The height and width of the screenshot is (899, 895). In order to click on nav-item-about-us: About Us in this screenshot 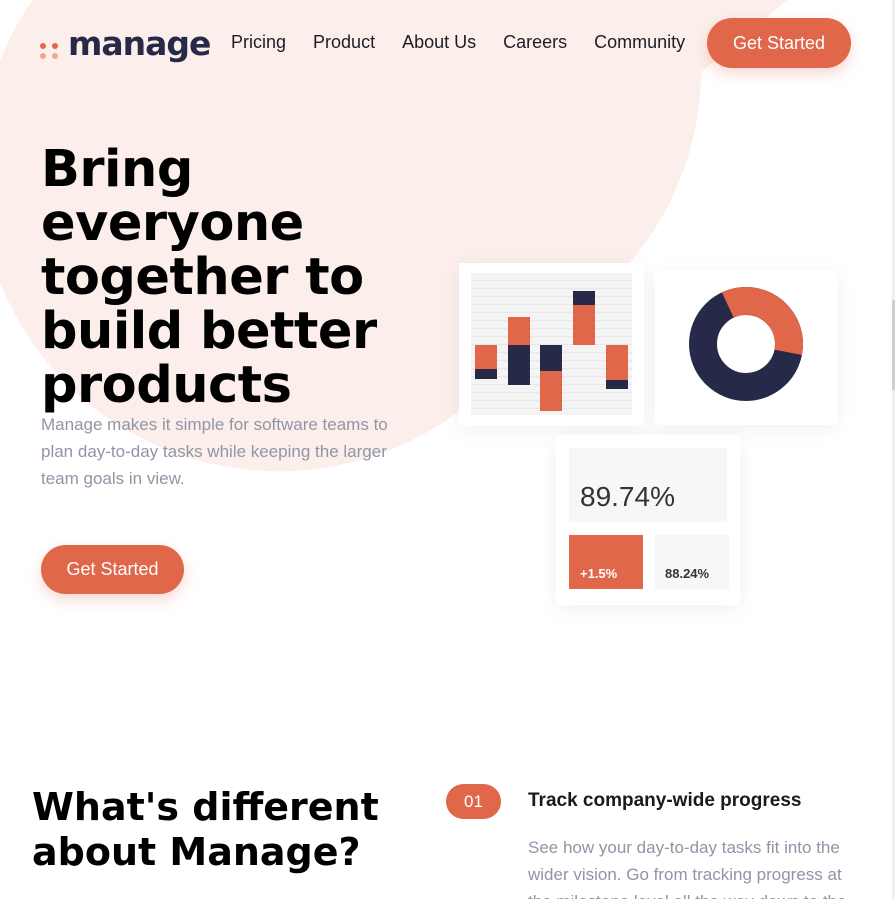, I will do `click(439, 42)`.